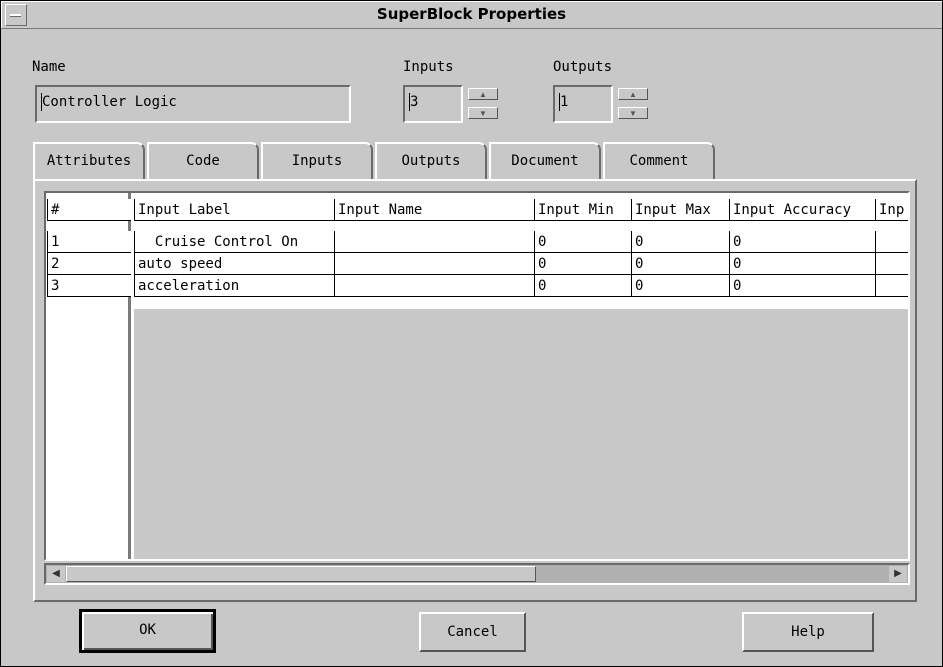 Image resolution: width=943 pixels, height=667 pixels. Describe the element at coordinates (147, 631) in the screenshot. I see `ok-button: OK` at that location.